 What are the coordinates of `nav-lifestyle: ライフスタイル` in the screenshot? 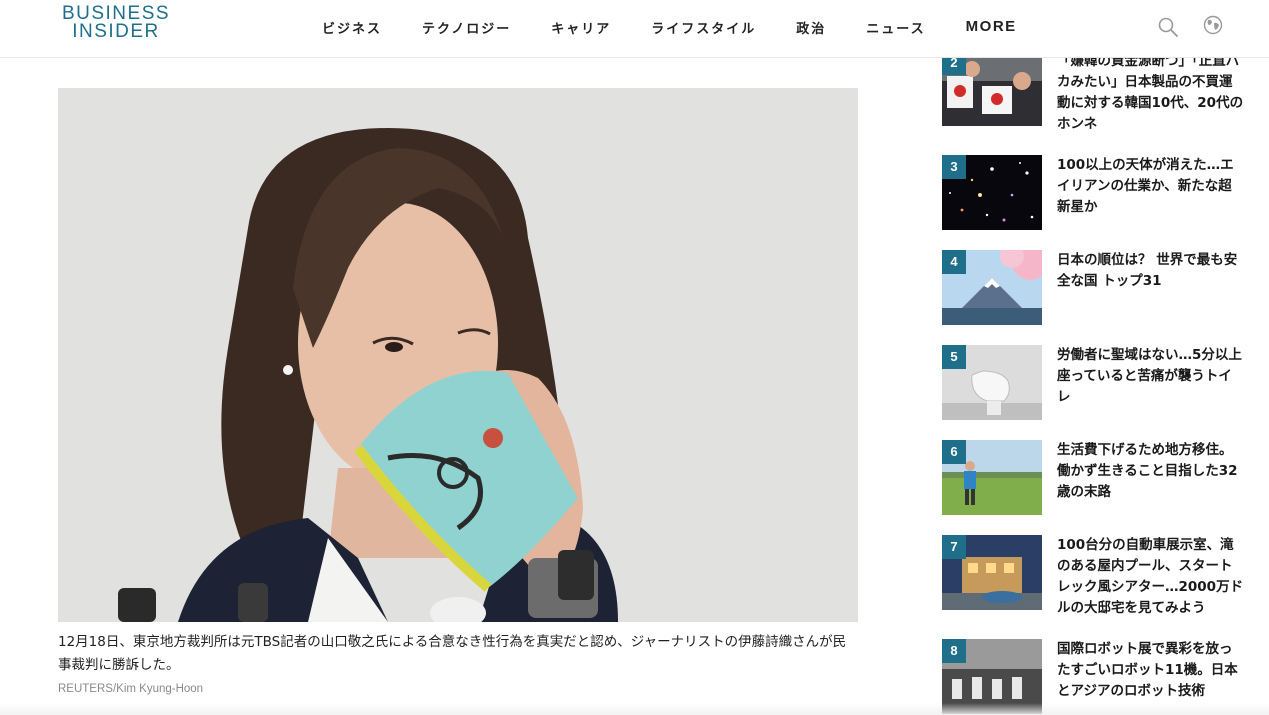 It's located at (703, 27).